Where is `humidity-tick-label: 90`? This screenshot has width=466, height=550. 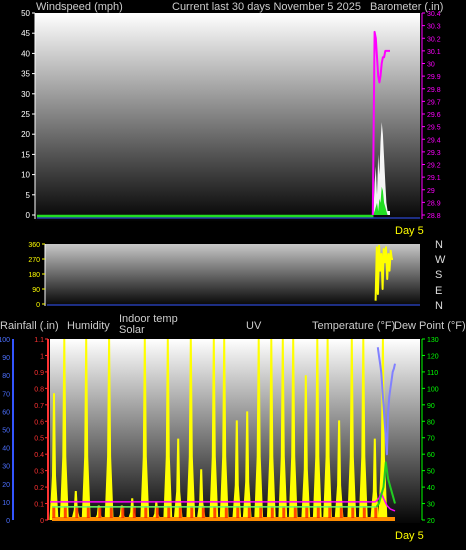 humidity-tick-label: 90 is located at coordinates (6, 358).